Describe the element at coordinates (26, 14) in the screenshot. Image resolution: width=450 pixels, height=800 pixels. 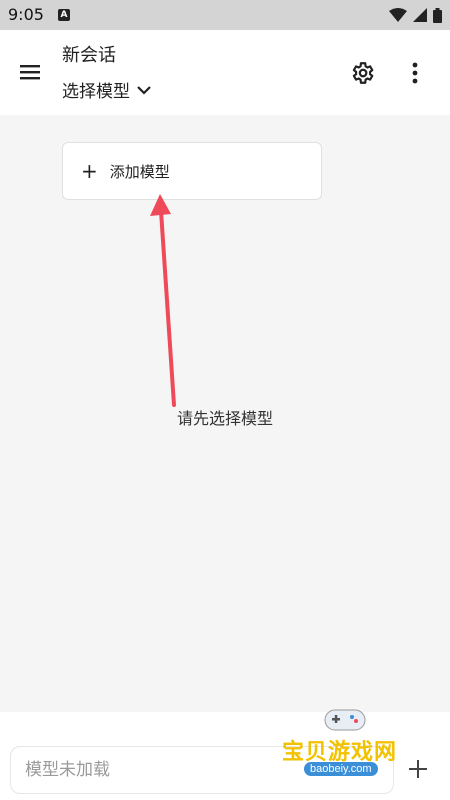
I see `status-time: 9:05` at that location.